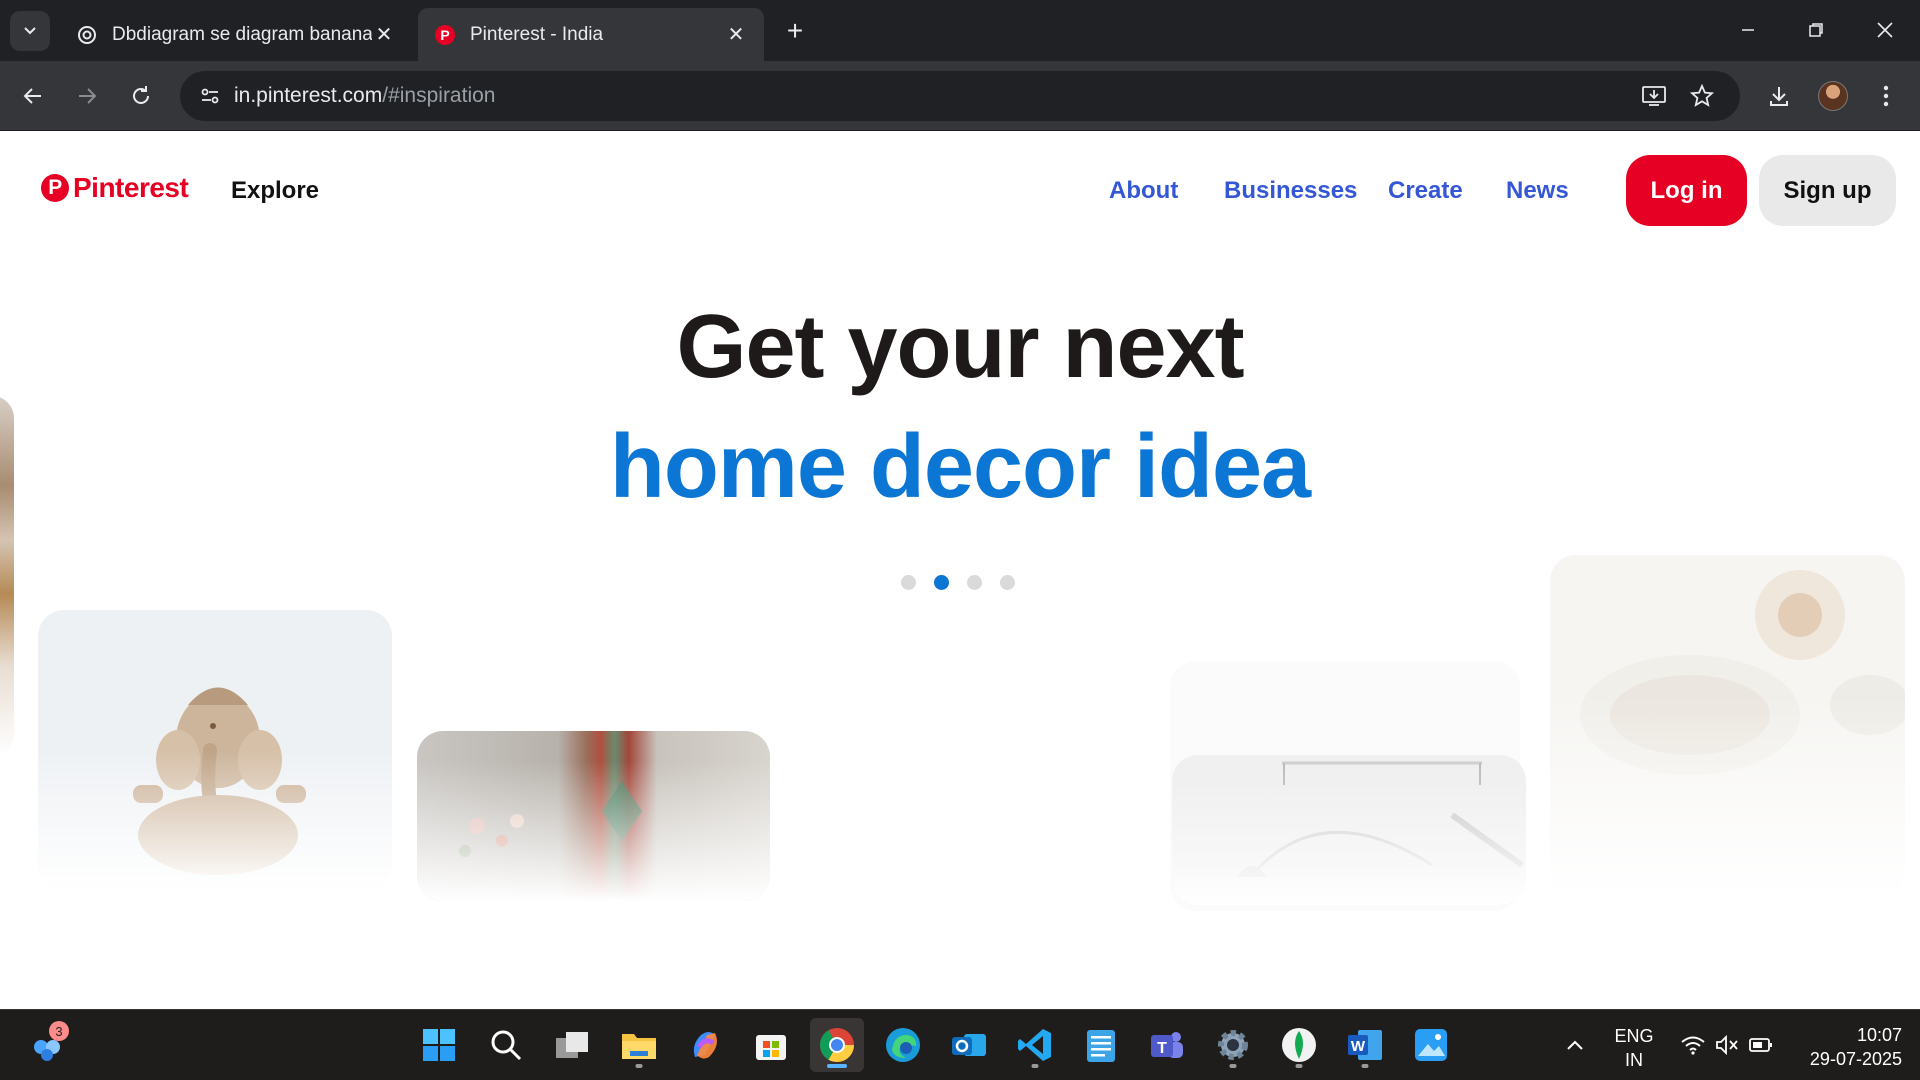  What do you see at coordinates (1634, 1060) in the screenshot?
I see `region-code: IN` at bounding box center [1634, 1060].